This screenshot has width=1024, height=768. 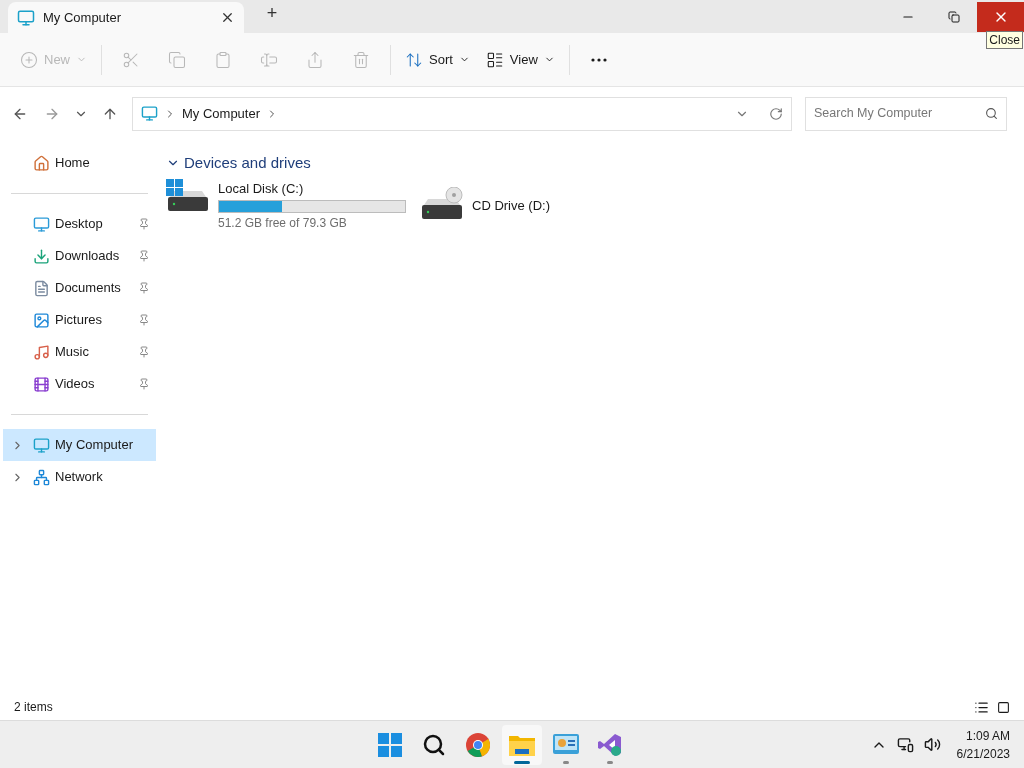 I want to click on drive-name: Local Disk (C:), so click(x=261, y=188).